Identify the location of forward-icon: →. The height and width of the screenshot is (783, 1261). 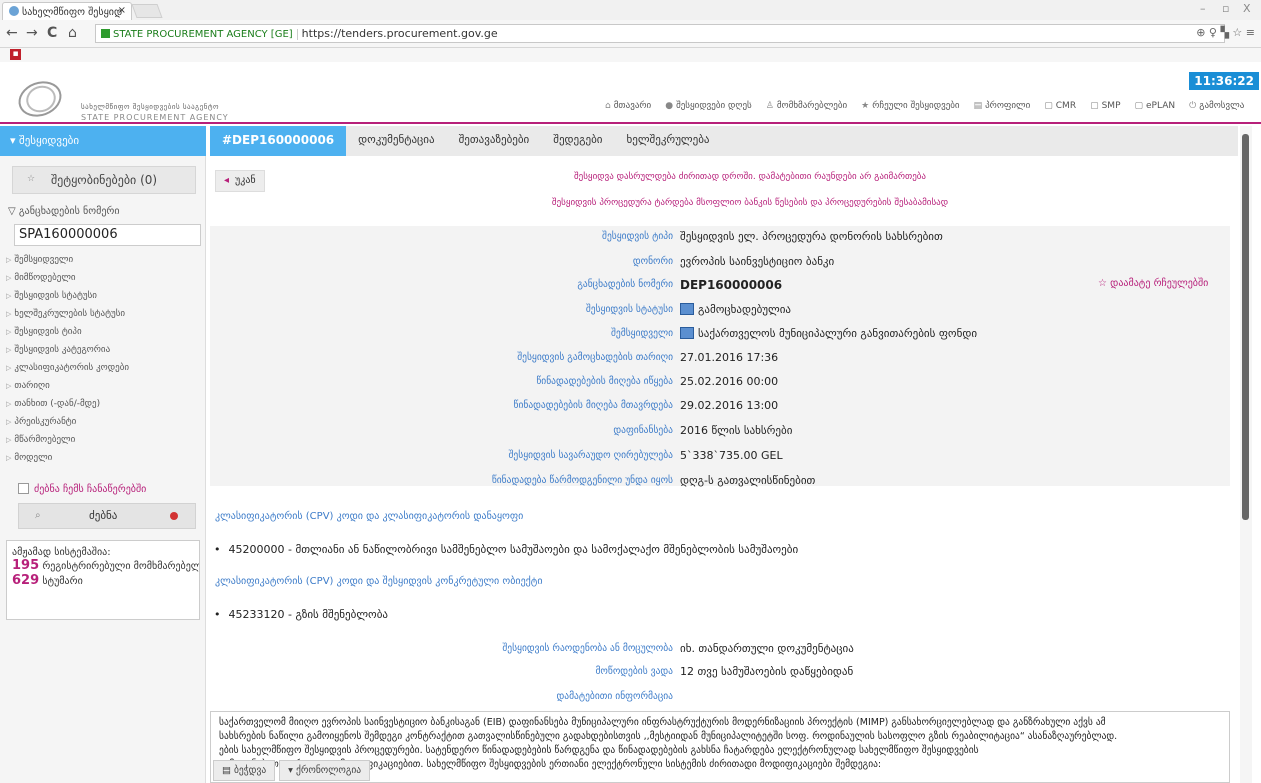
(32, 33).